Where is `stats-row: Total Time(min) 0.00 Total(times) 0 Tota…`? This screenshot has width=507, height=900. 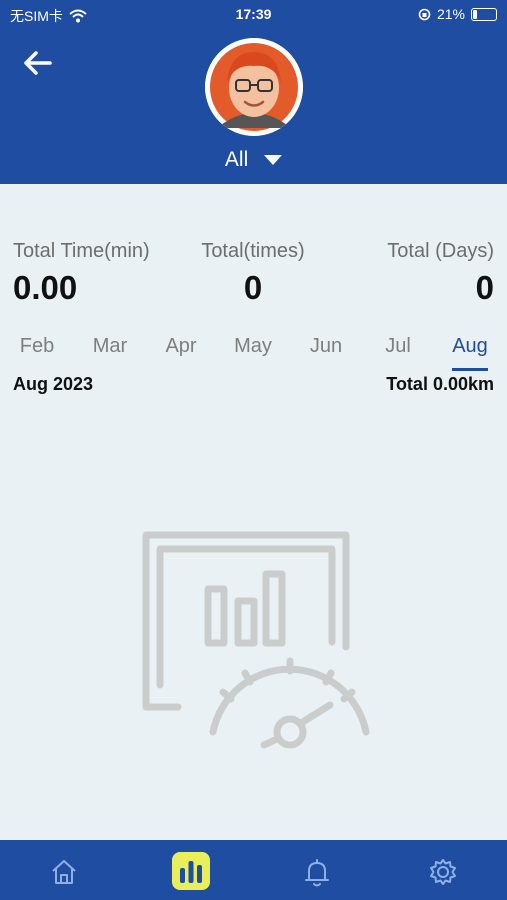 stats-row: Total Time(min) 0.00 Total(times) 0 Tota… is located at coordinates (253, 275).